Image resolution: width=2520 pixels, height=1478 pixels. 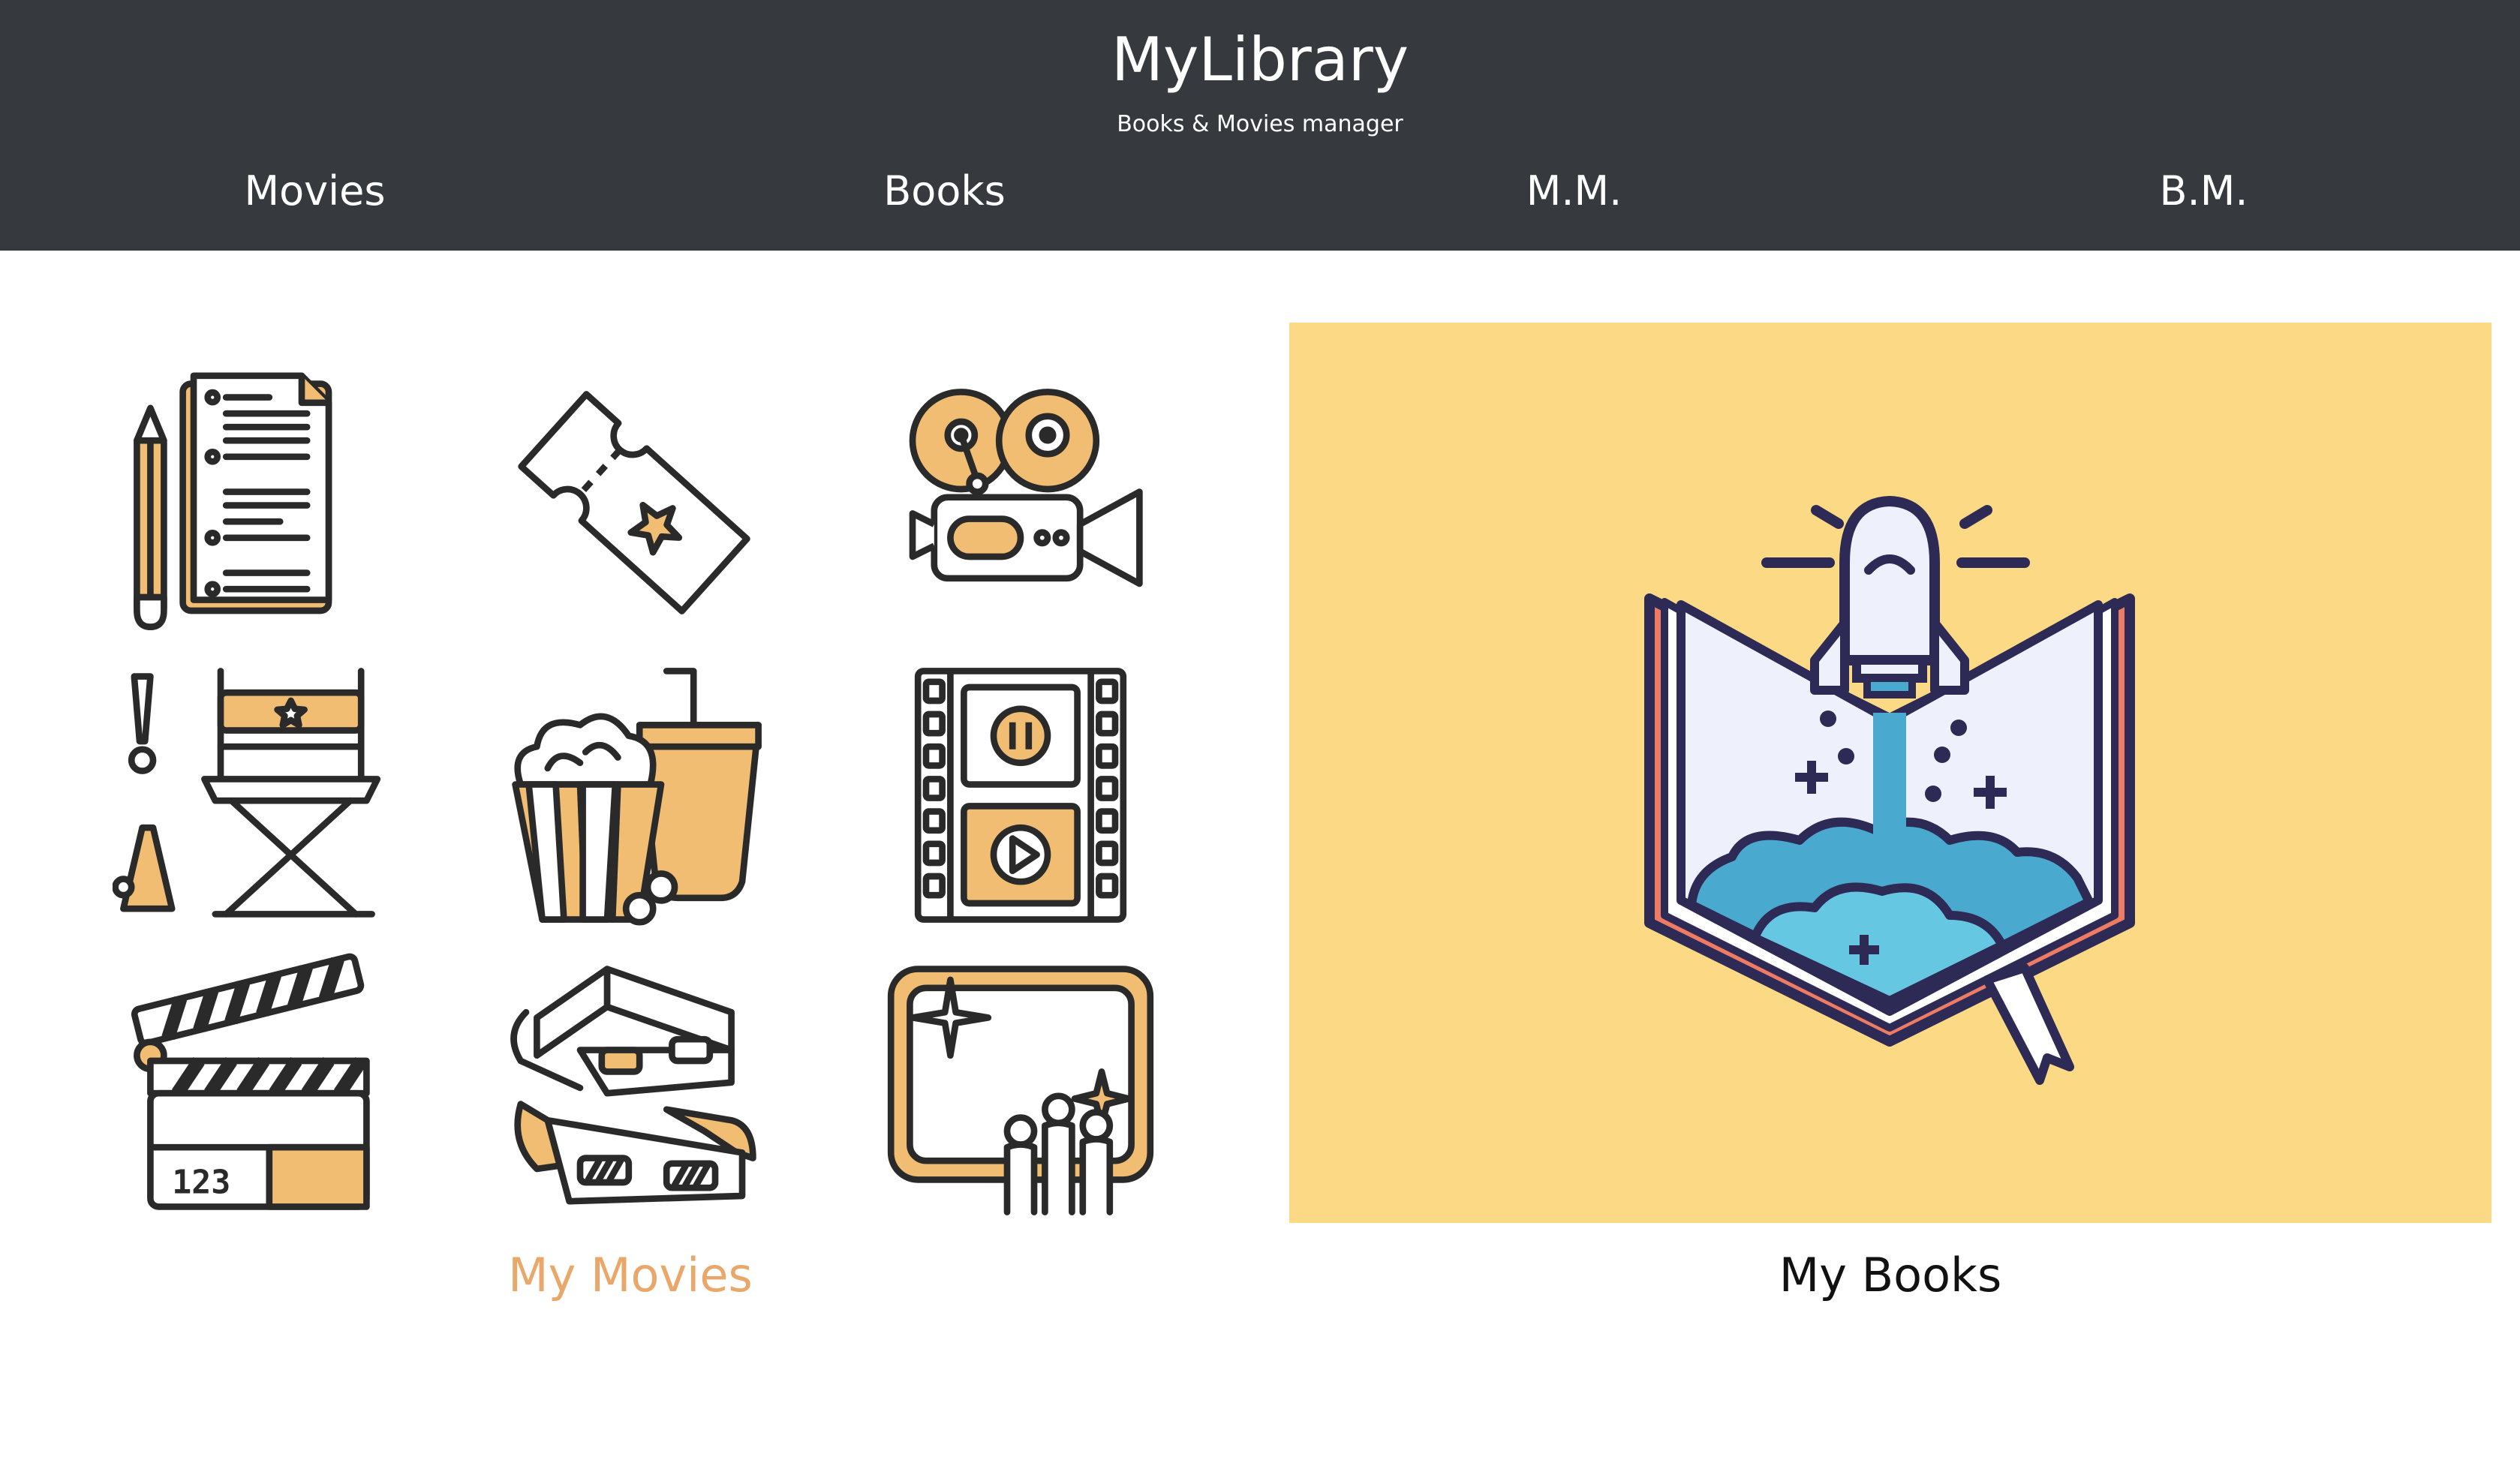 I want to click on book-rocket-icon, so click(x=1889, y=790).